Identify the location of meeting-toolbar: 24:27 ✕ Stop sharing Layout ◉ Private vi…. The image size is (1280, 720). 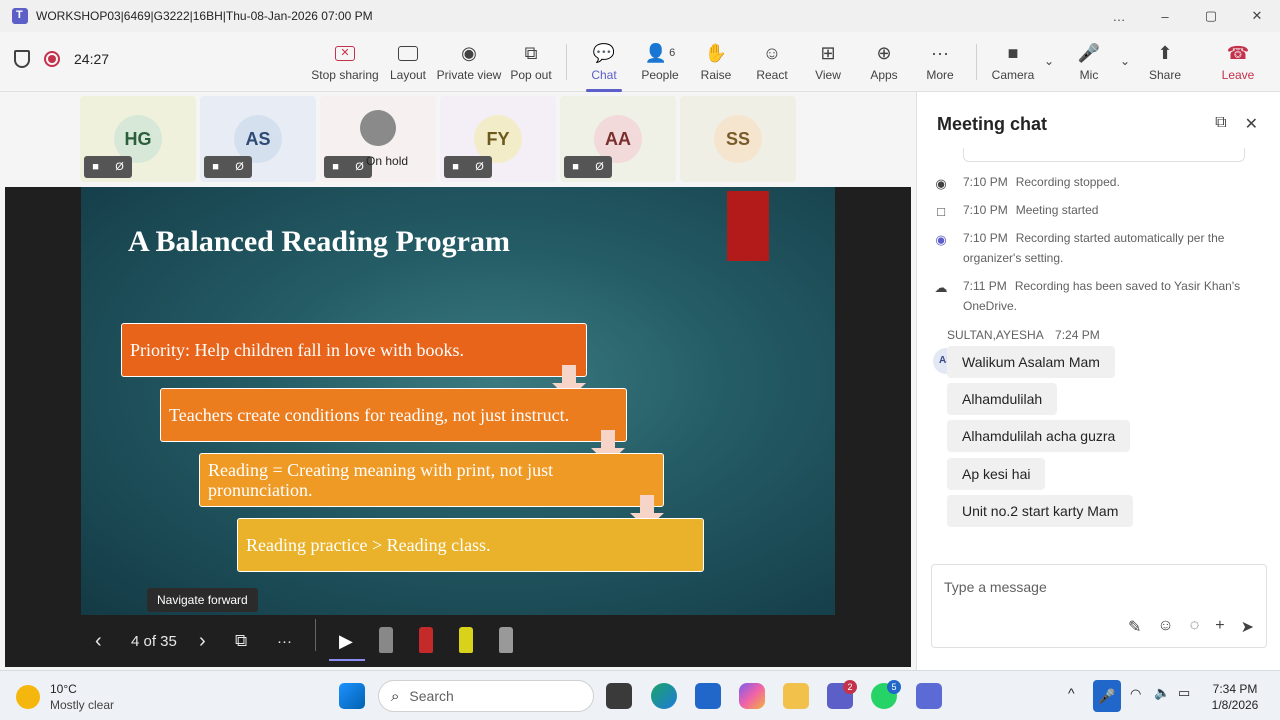
(640, 62).